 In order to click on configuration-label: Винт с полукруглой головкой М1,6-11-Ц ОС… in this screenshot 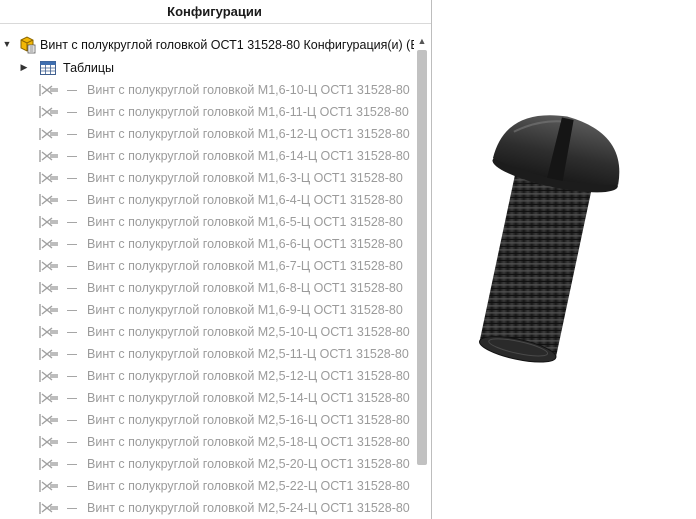, I will do `click(248, 112)`.